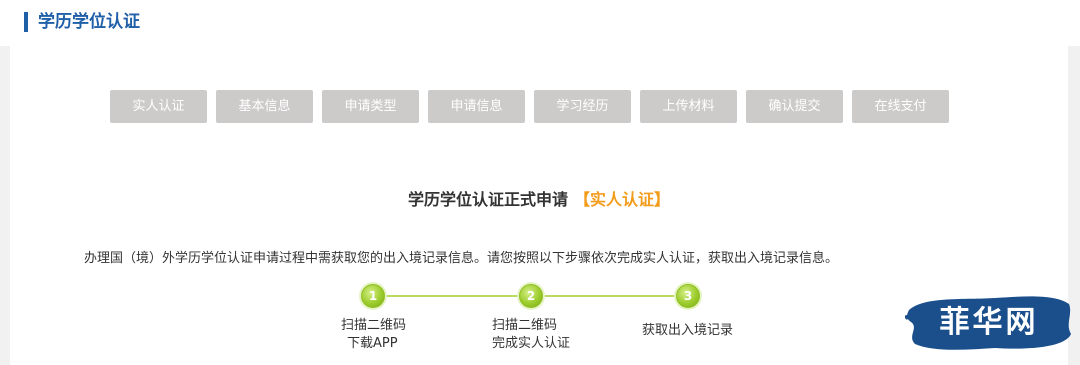  Describe the element at coordinates (531, 343) in the screenshot. I see `step-2-label-line2: 完成实人认证` at that location.